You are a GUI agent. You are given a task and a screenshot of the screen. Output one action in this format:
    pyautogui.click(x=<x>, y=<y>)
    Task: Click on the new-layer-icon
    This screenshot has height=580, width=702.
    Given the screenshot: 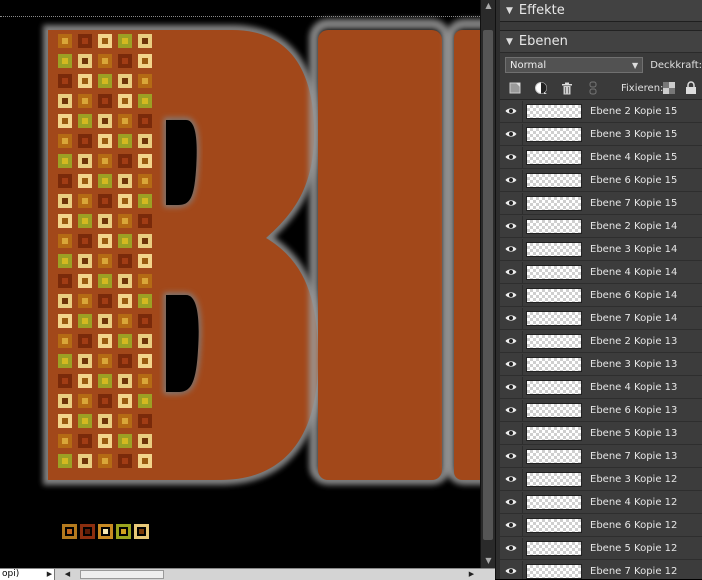 What is the action you would take?
    pyautogui.click(x=515, y=88)
    